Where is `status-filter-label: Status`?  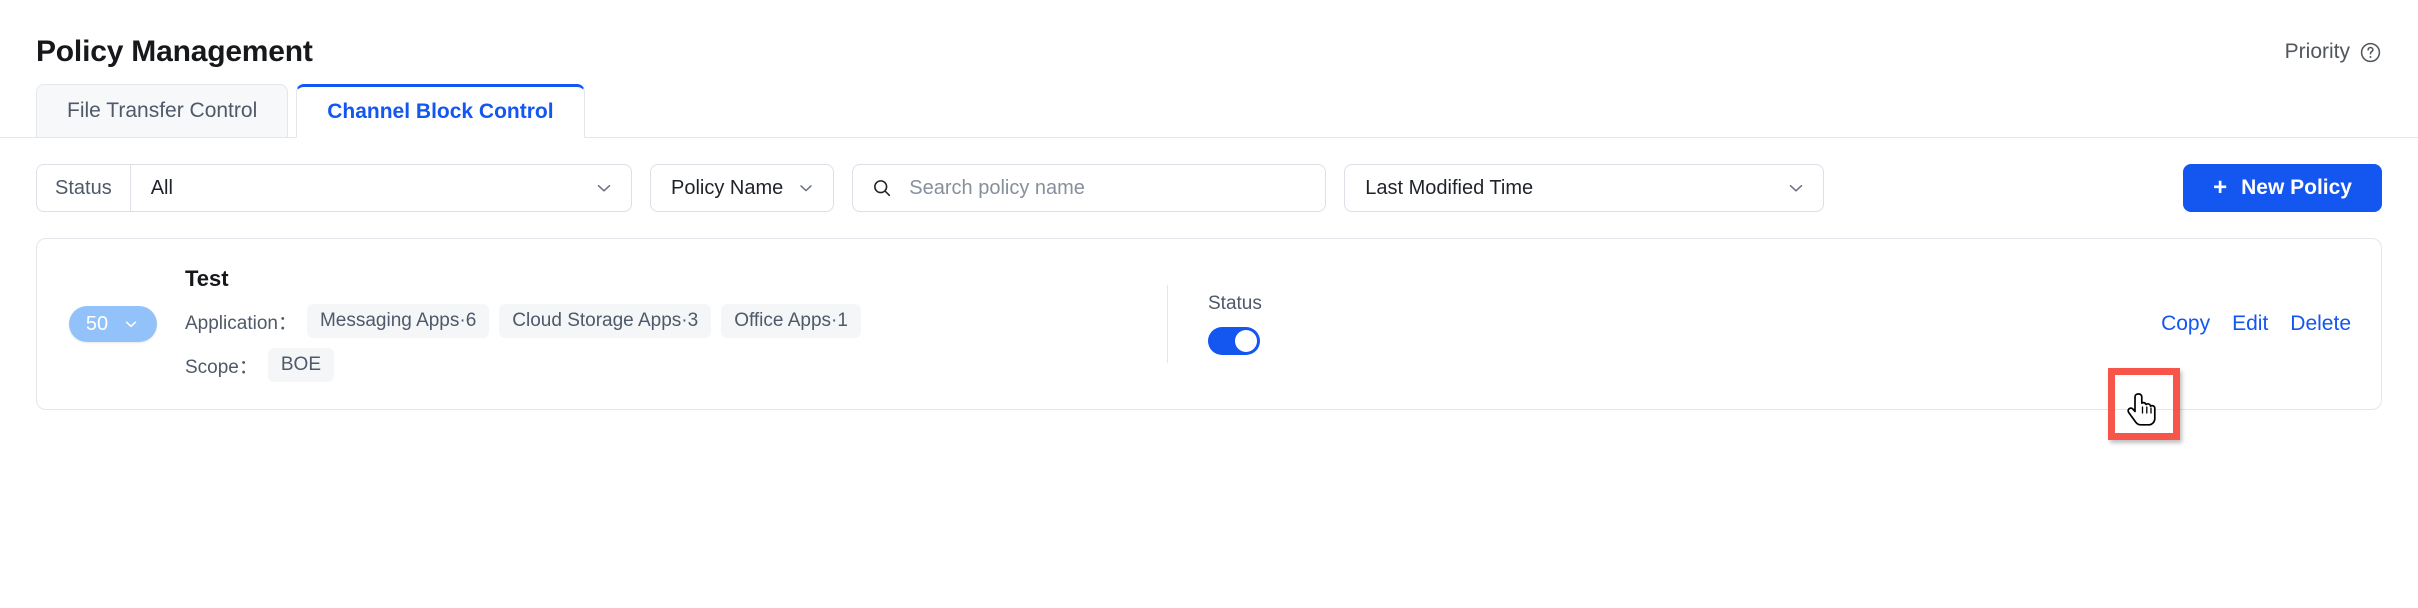
status-filter-label: Status is located at coordinates (84, 188).